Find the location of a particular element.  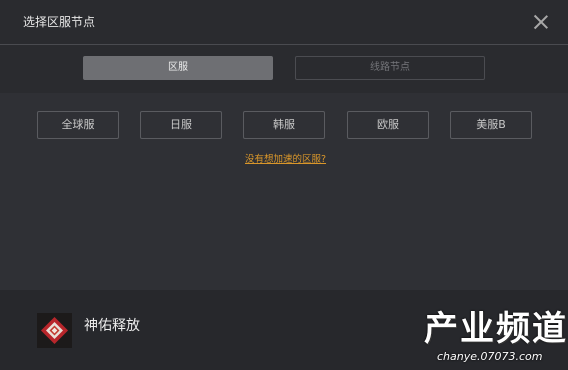

title-bar: 选择区服节点 is located at coordinates (284, 22).